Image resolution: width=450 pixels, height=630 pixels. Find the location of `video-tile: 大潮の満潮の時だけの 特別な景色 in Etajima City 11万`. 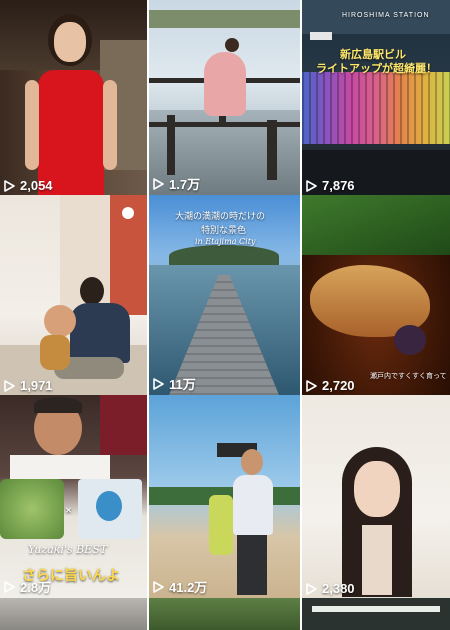

video-tile: 大潮の満潮の時だけの 特別な景色 in Etajima City 11万 is located at coordinates (224, 295).